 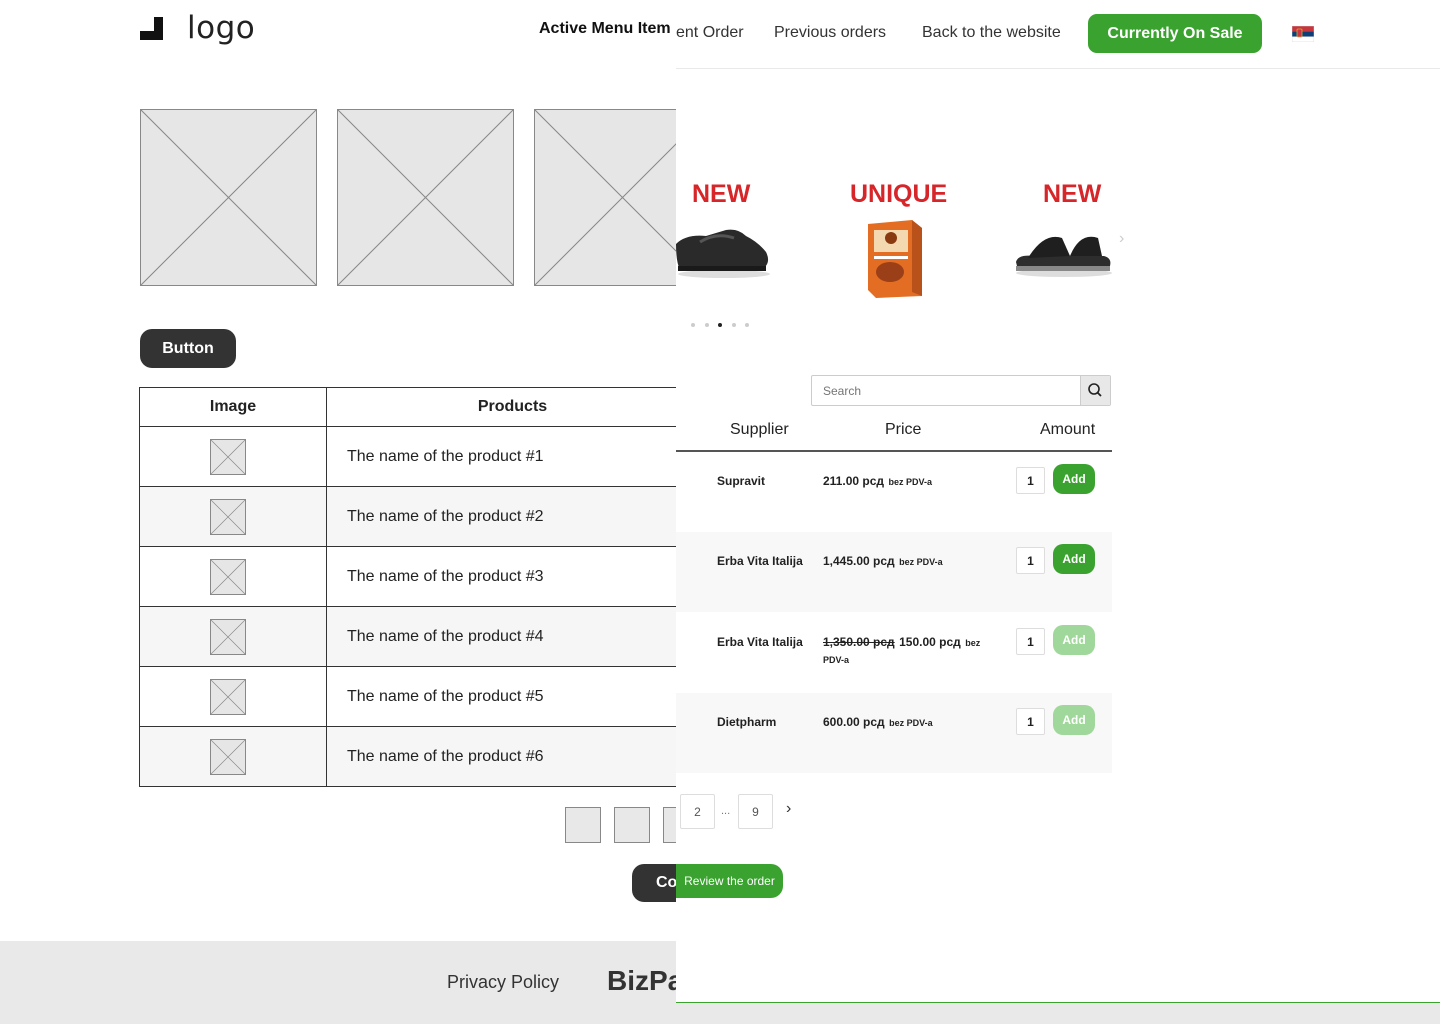 What do you see at coordinates (930, 642) in the screenshot?
I see `price: 150.00 рсд` at bounding box center [930, 642].